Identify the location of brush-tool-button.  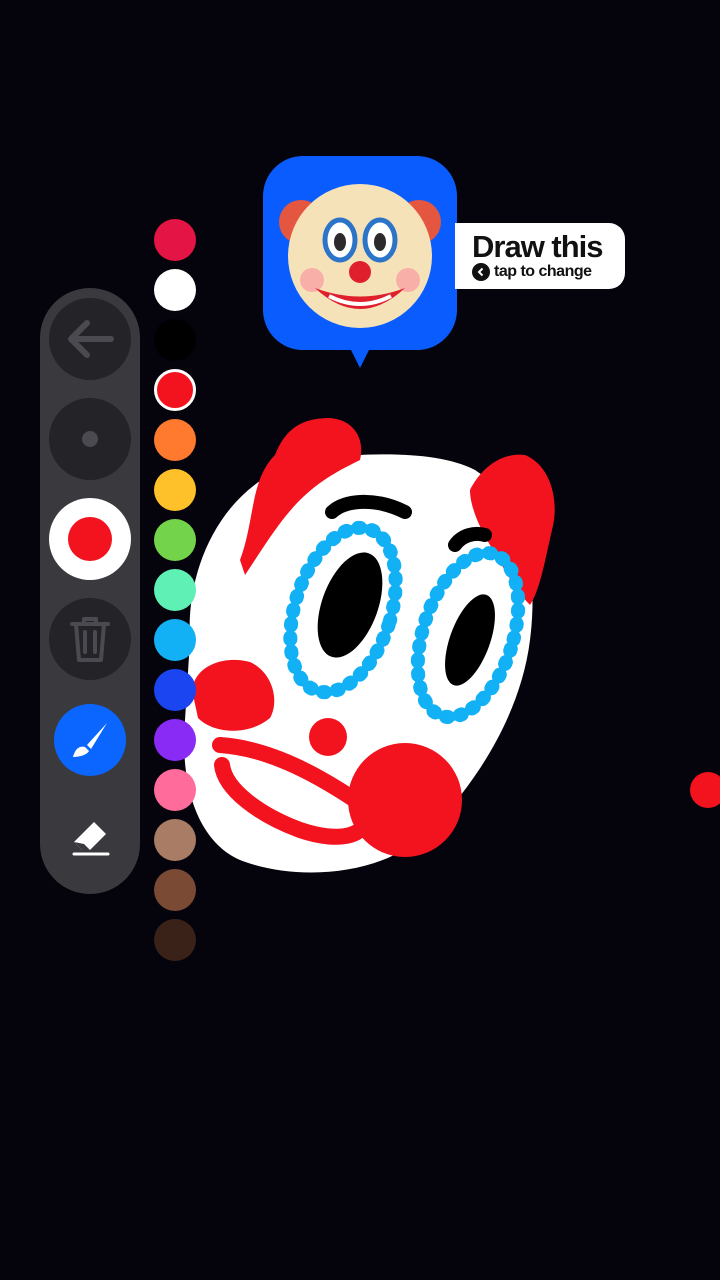
(90, 740).